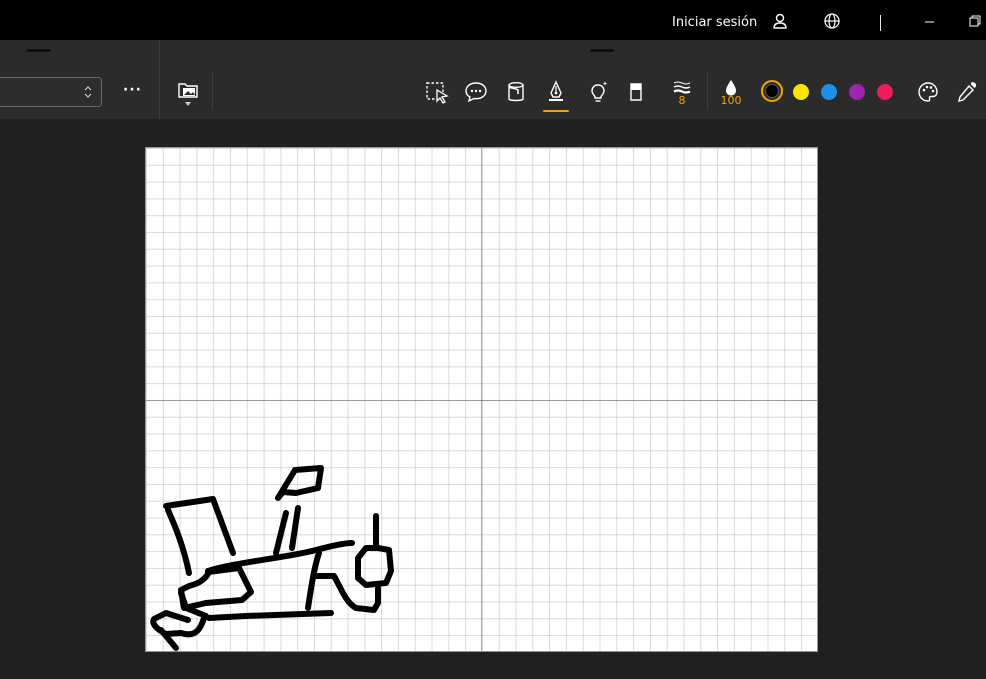 The width and height of the screenshot is (986, 679). Describe the element at coordinates (132, 90) in the screenshot. I see `more-options-button: ···` at that location.